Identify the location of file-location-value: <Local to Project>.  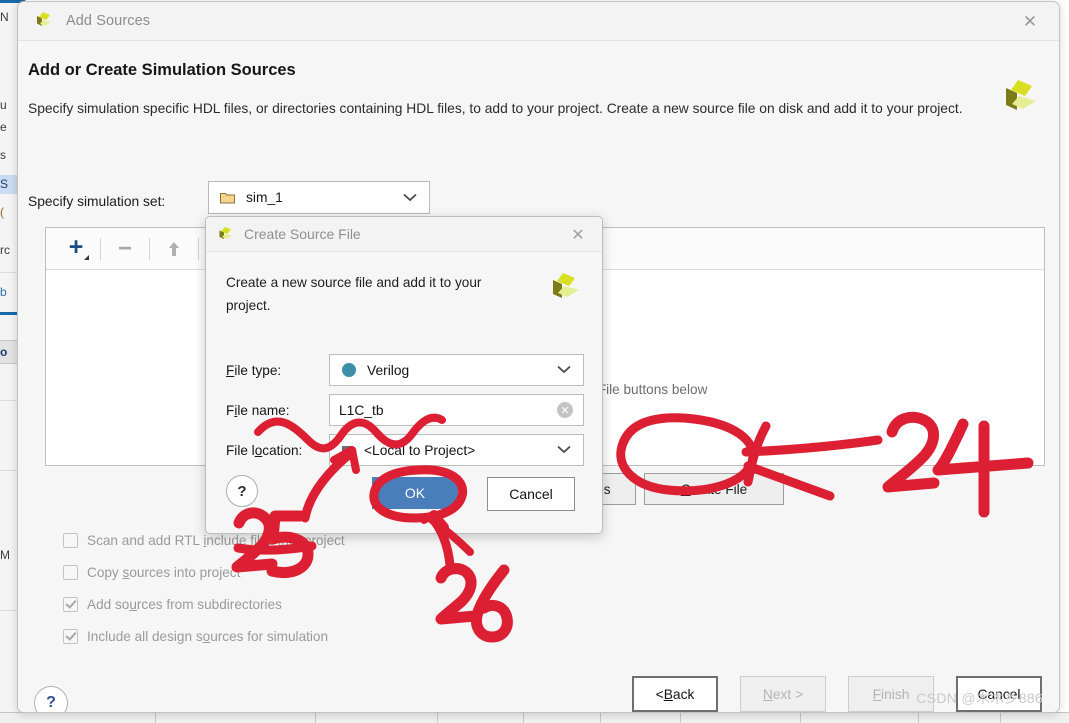
(420, 450).